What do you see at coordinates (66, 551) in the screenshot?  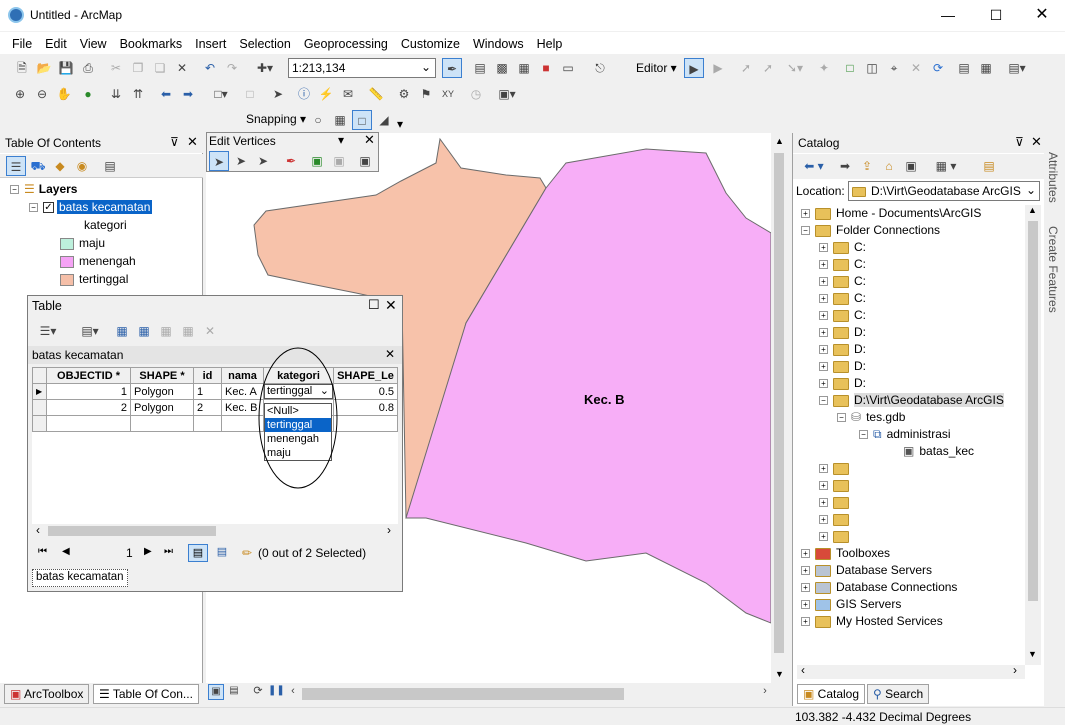 I see `previous-record-icon: ◀` at bounding box center [66, 551].